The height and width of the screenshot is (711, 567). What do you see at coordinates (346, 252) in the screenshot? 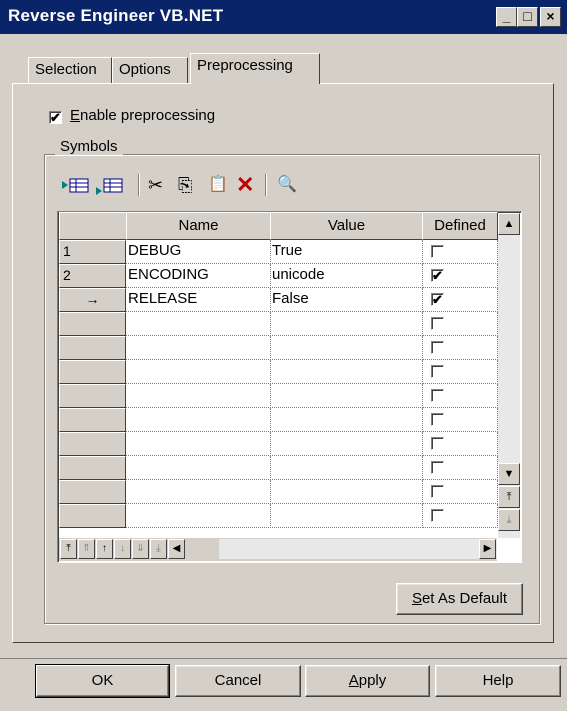
I see `value-cell: True` at bounding box center [346, 252].